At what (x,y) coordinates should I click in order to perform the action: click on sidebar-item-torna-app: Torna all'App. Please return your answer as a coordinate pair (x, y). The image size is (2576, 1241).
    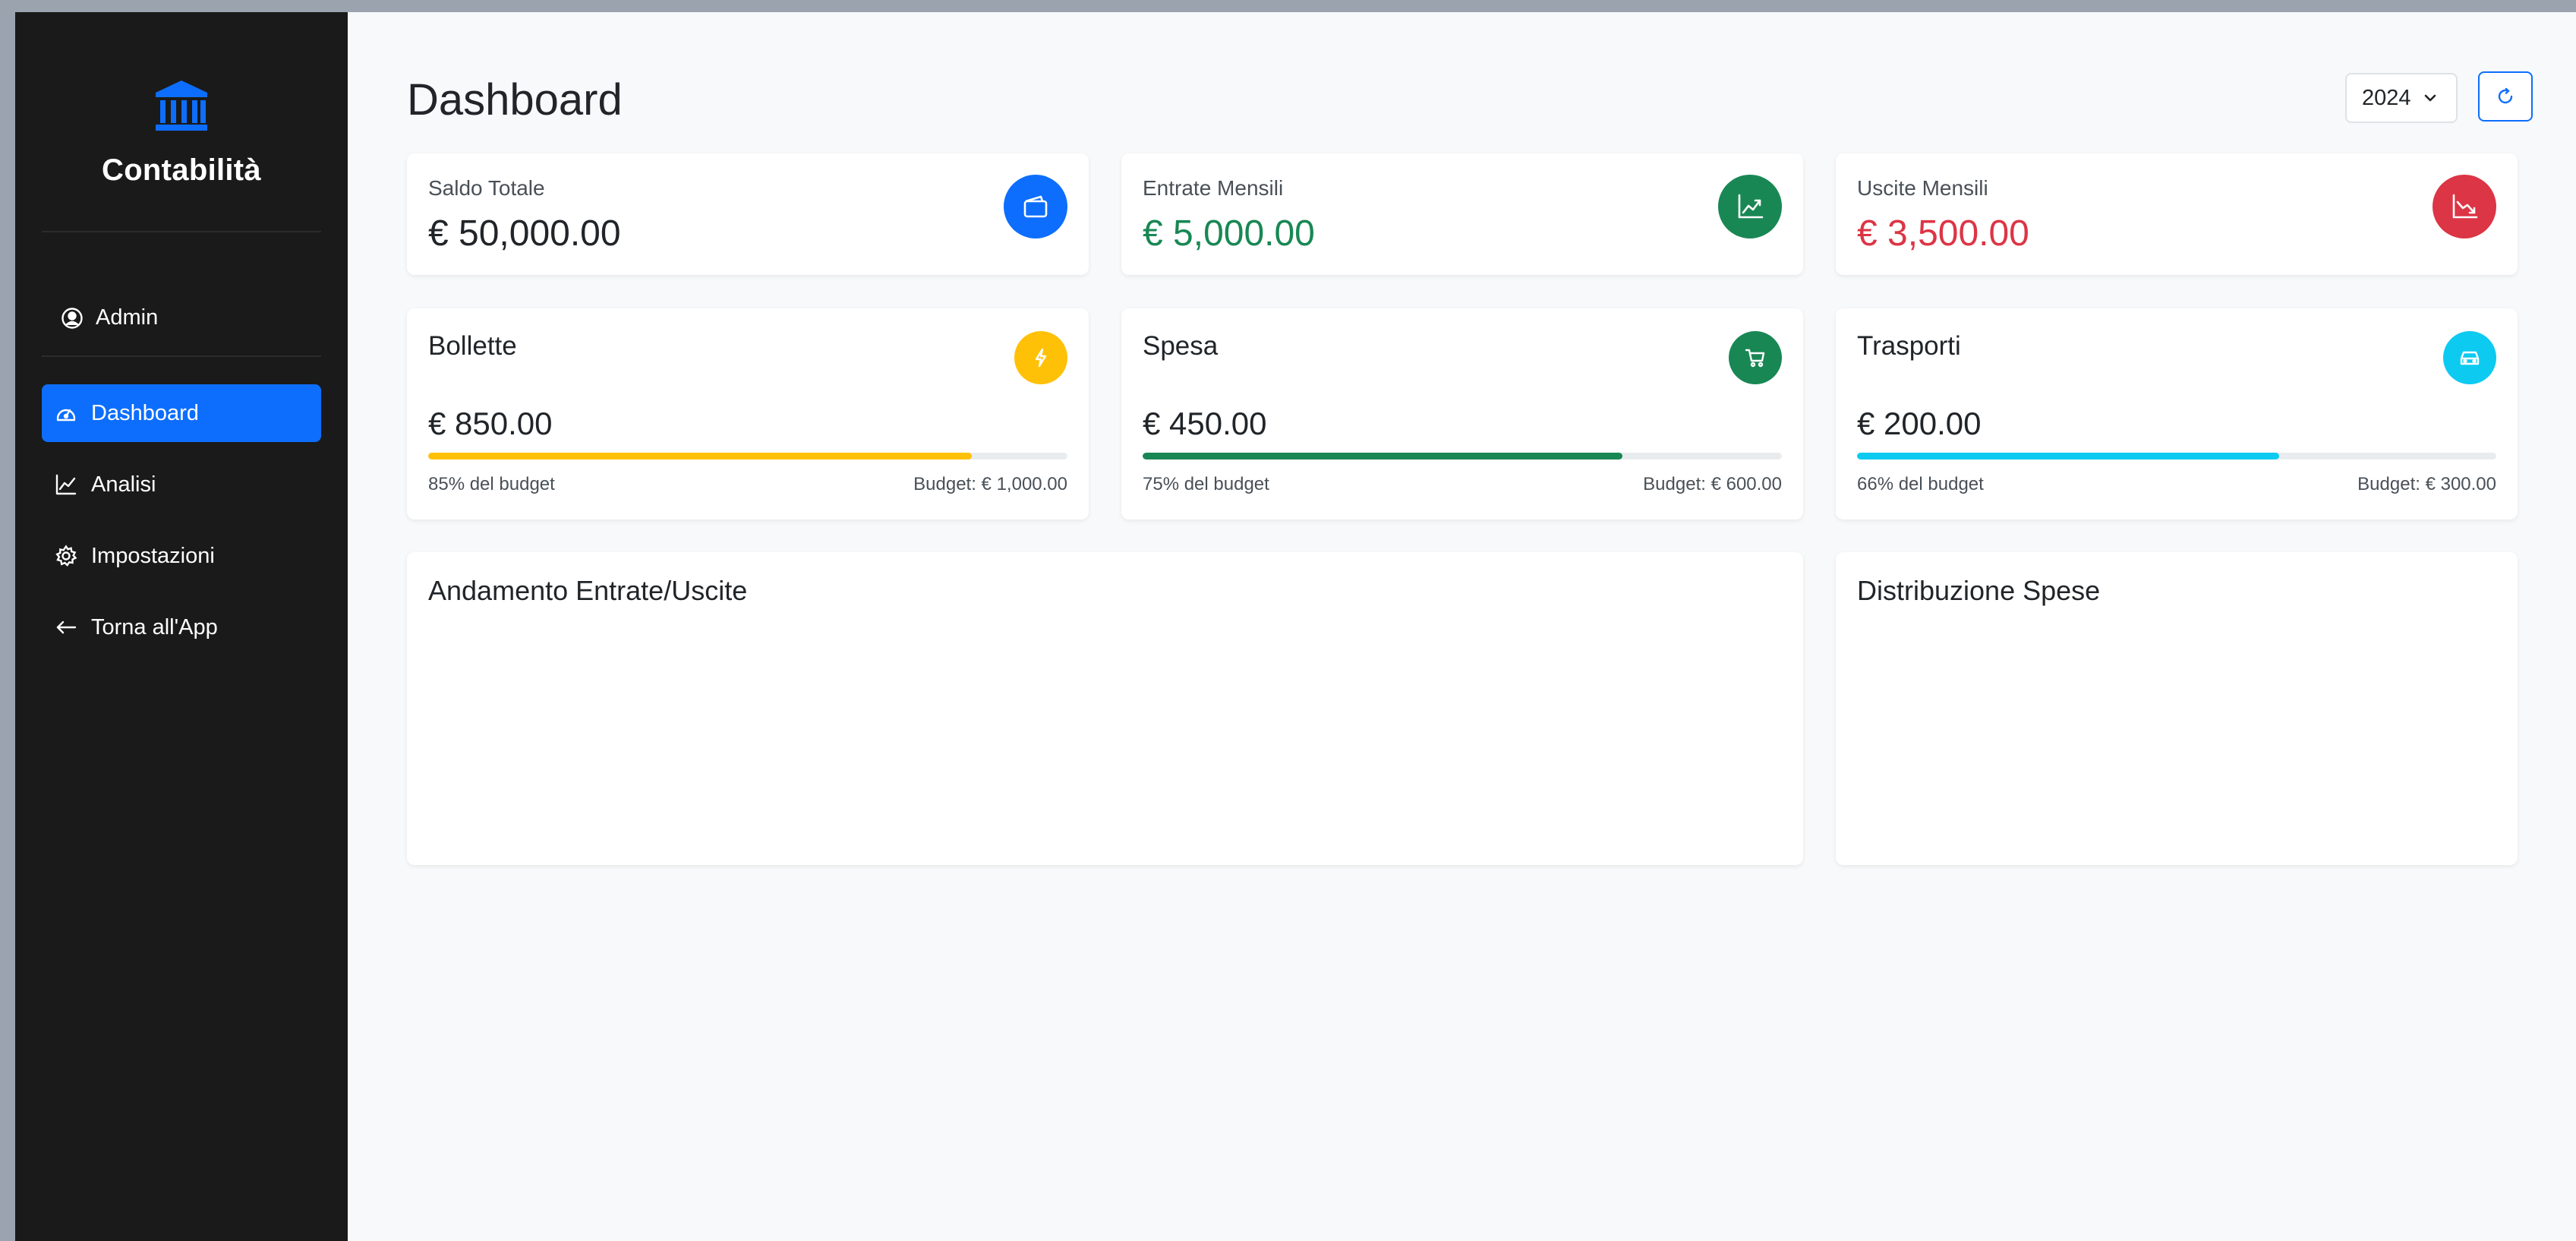
    Looking at the image, I should click on (181, 627).